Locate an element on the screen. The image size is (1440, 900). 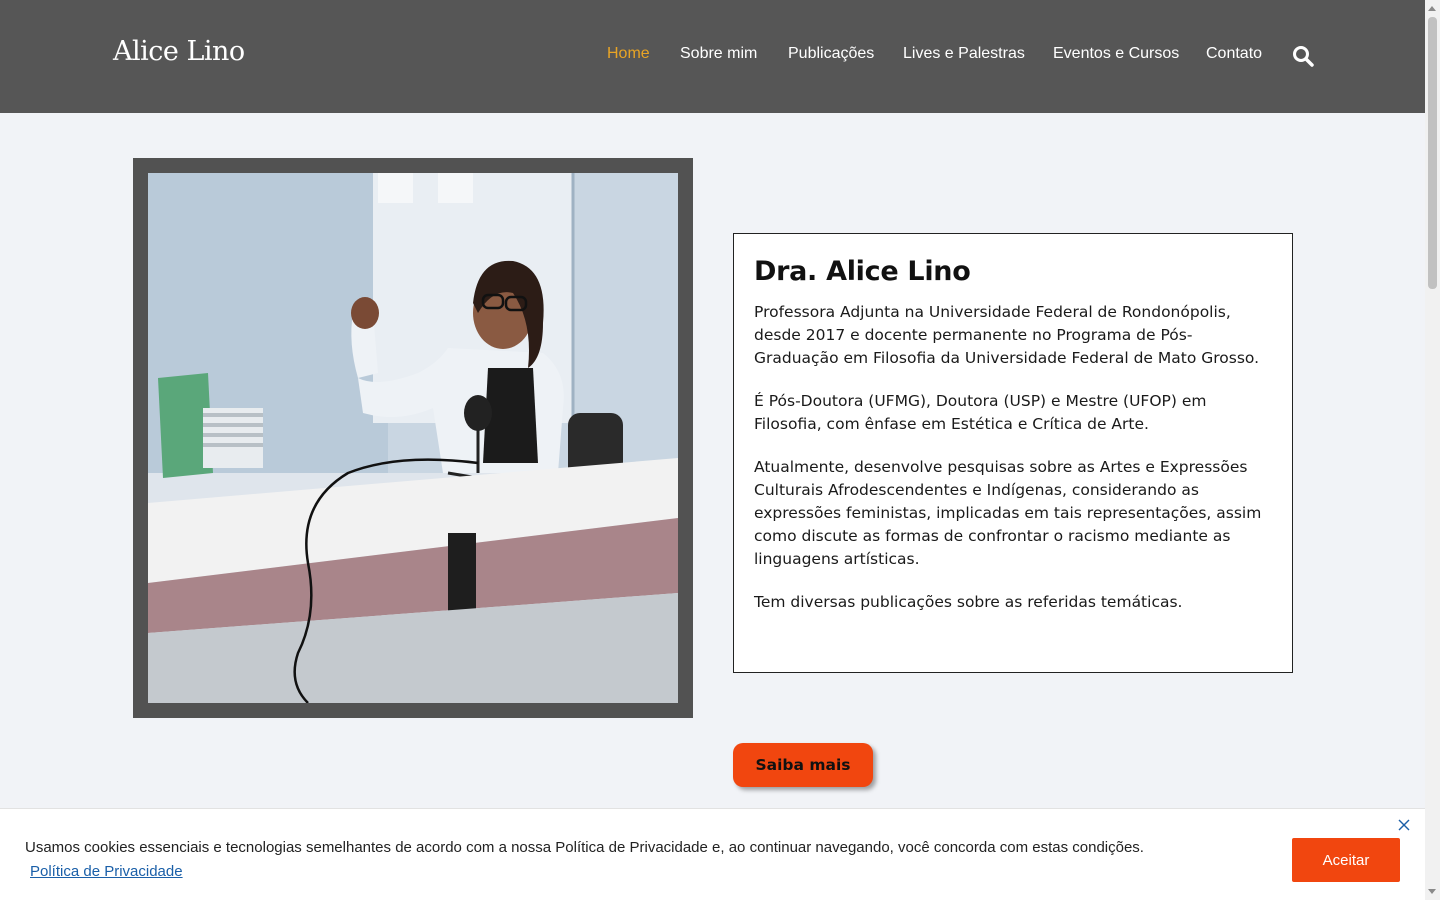
nav-item-contato: Contato is located at coordinates (1234, 54).